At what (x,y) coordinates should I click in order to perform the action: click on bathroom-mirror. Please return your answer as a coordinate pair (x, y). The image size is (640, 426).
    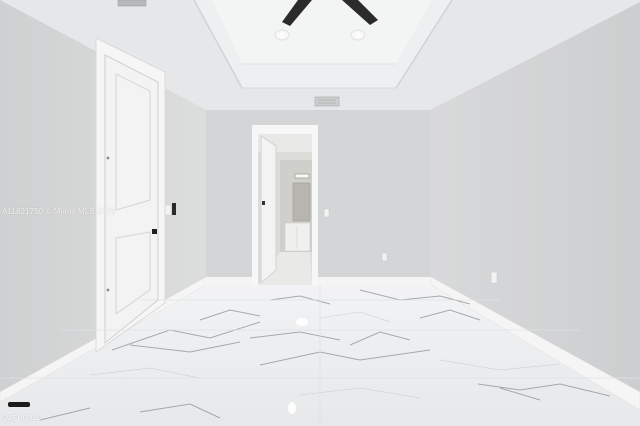
    Looking at the image, I should click on (301, 202).